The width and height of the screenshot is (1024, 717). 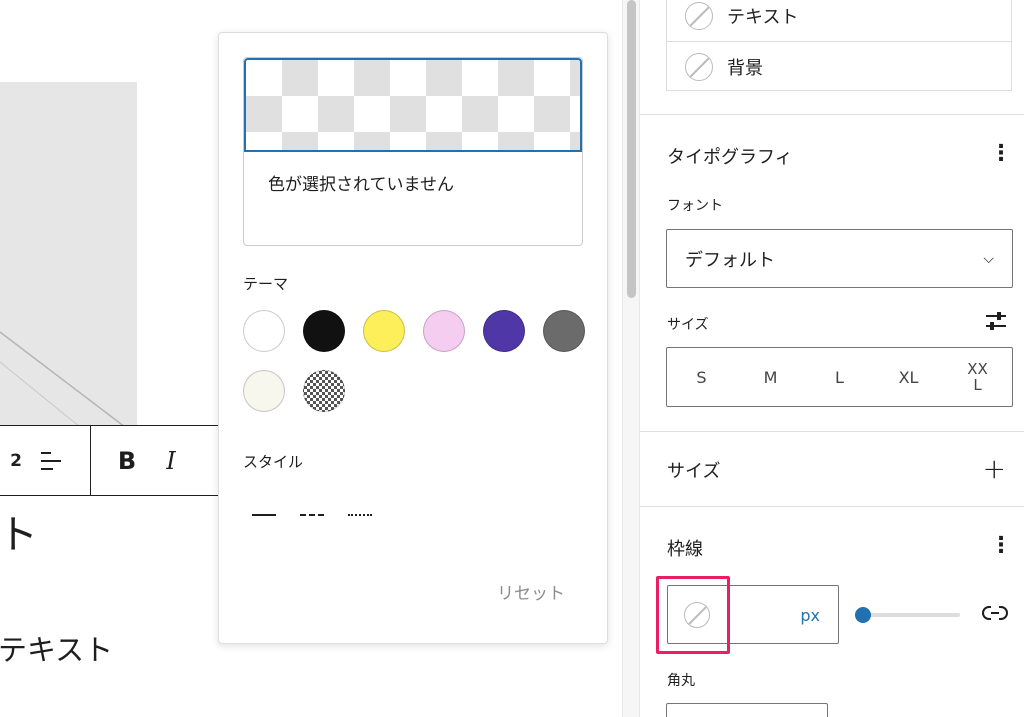 I want to click on font-size-label: サイズ, so click(x=688, y=325).